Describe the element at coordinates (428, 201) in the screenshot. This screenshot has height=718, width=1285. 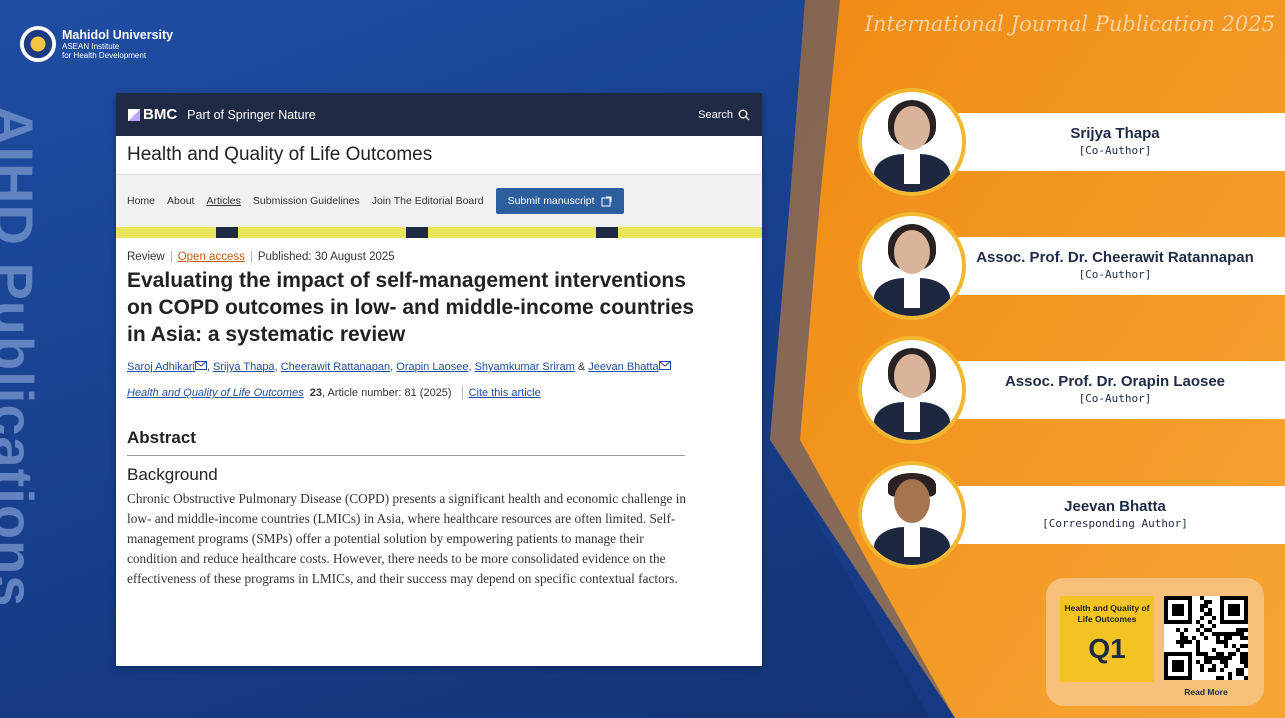
I see `nav-join-editorial-board: Join The Editorial Board` at that location.